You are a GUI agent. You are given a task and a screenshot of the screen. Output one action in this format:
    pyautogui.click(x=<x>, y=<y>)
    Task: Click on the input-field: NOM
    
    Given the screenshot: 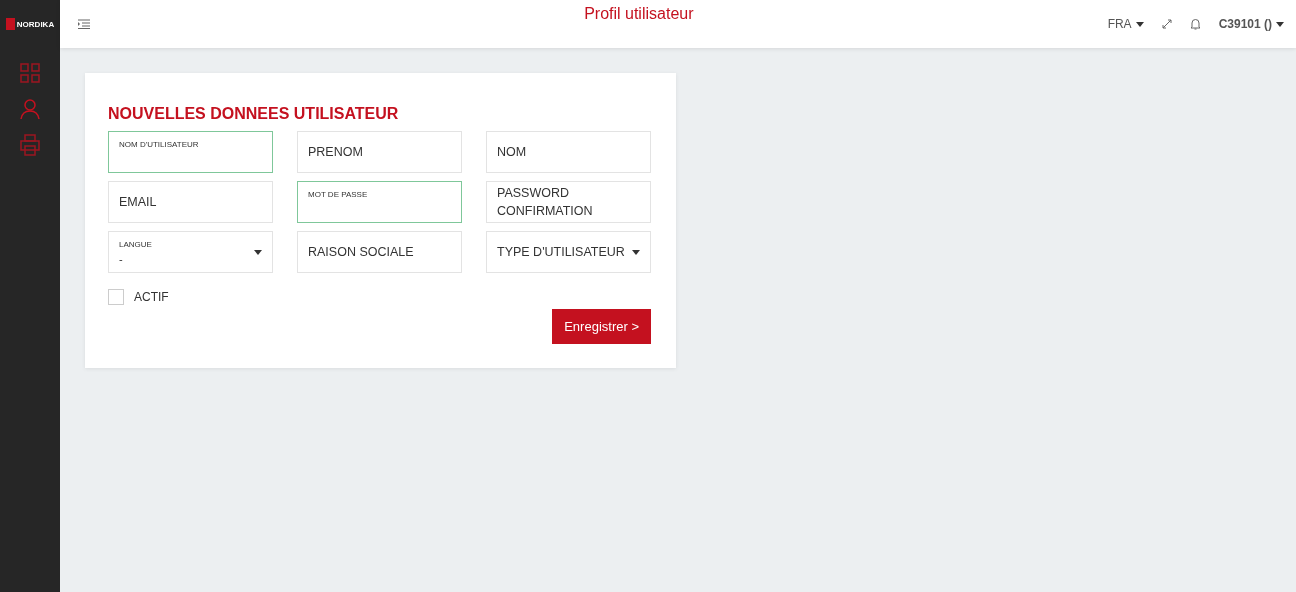 What is the action you would take?
    pyautogui.click(x=568, y=152)
    